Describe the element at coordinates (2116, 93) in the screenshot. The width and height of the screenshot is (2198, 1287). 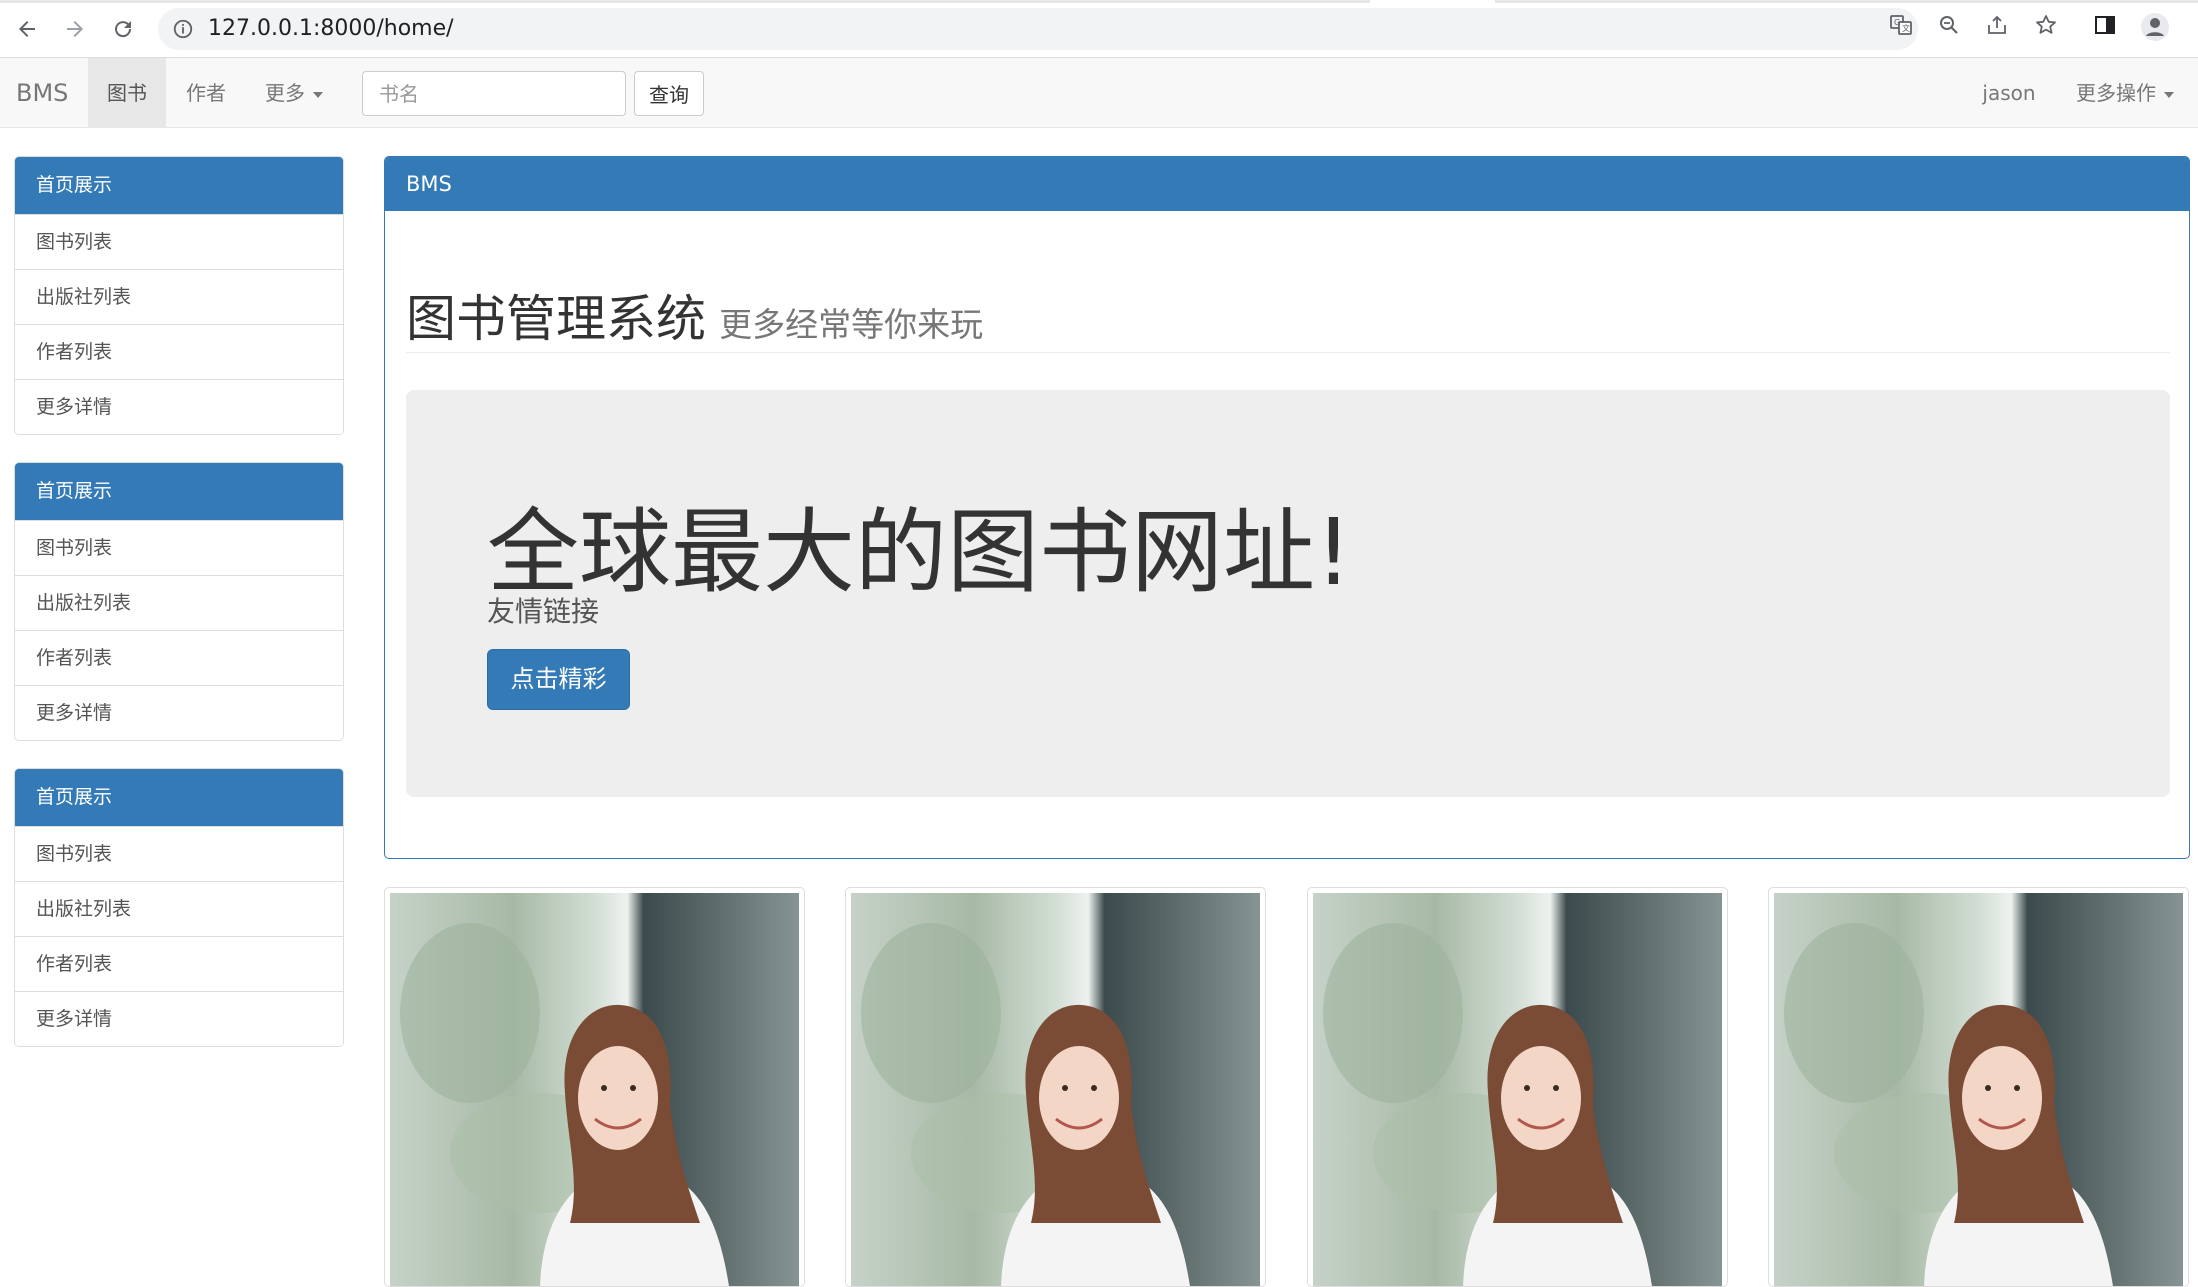
I see `nav-more-ops-label: 更多操作` at that location.